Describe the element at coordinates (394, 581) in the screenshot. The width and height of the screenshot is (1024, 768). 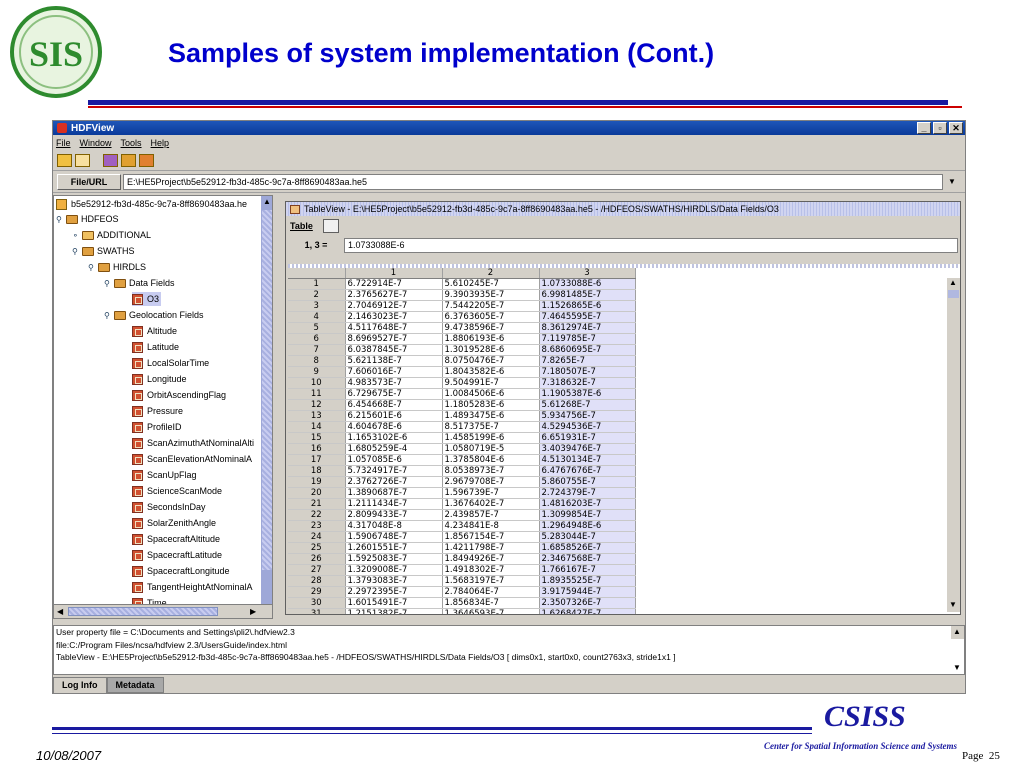
I see `table-cell: 1.3793083E-7` at that location.